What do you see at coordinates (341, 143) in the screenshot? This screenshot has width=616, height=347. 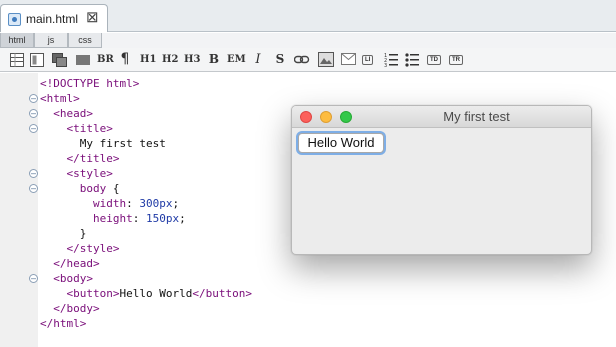 I see `hello-world-button: Hello World` at bounding box center [341, 143].